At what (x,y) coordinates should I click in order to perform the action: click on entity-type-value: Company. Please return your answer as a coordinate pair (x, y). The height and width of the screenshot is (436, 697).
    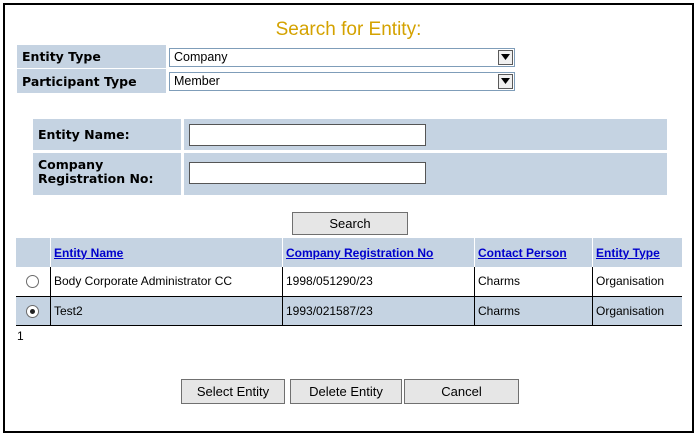
    Looking at the image, I should click on (201, 56).